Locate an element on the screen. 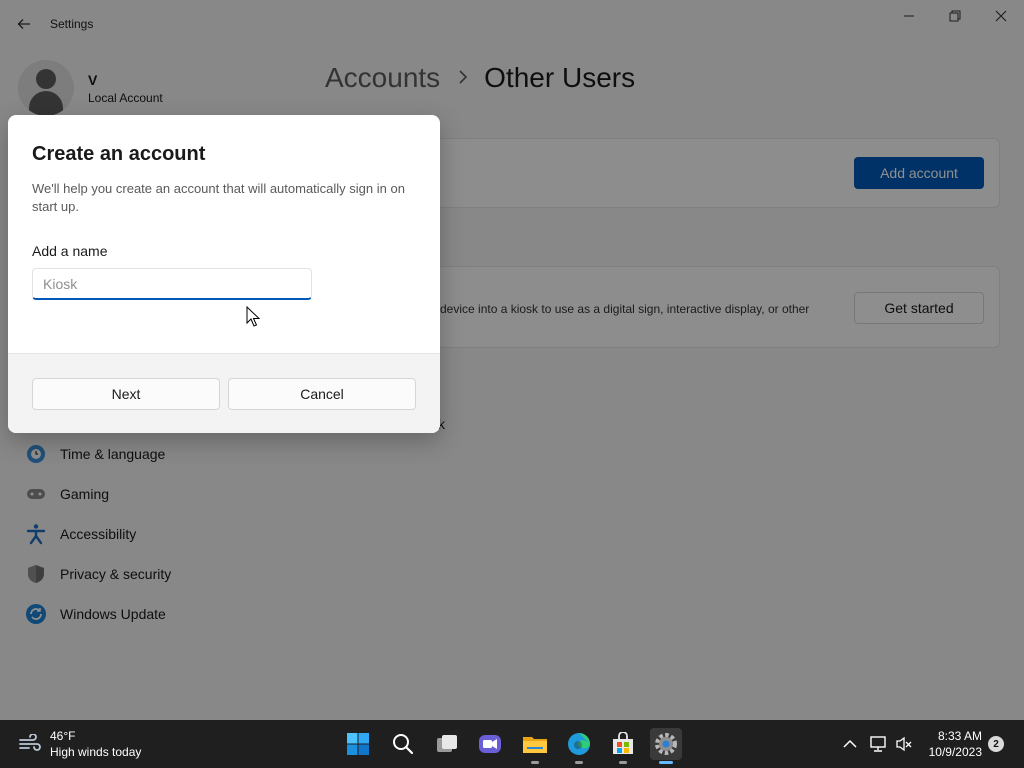 This screenshot has height=768, width=1024. edge-button is located at coordinates (579, 746).